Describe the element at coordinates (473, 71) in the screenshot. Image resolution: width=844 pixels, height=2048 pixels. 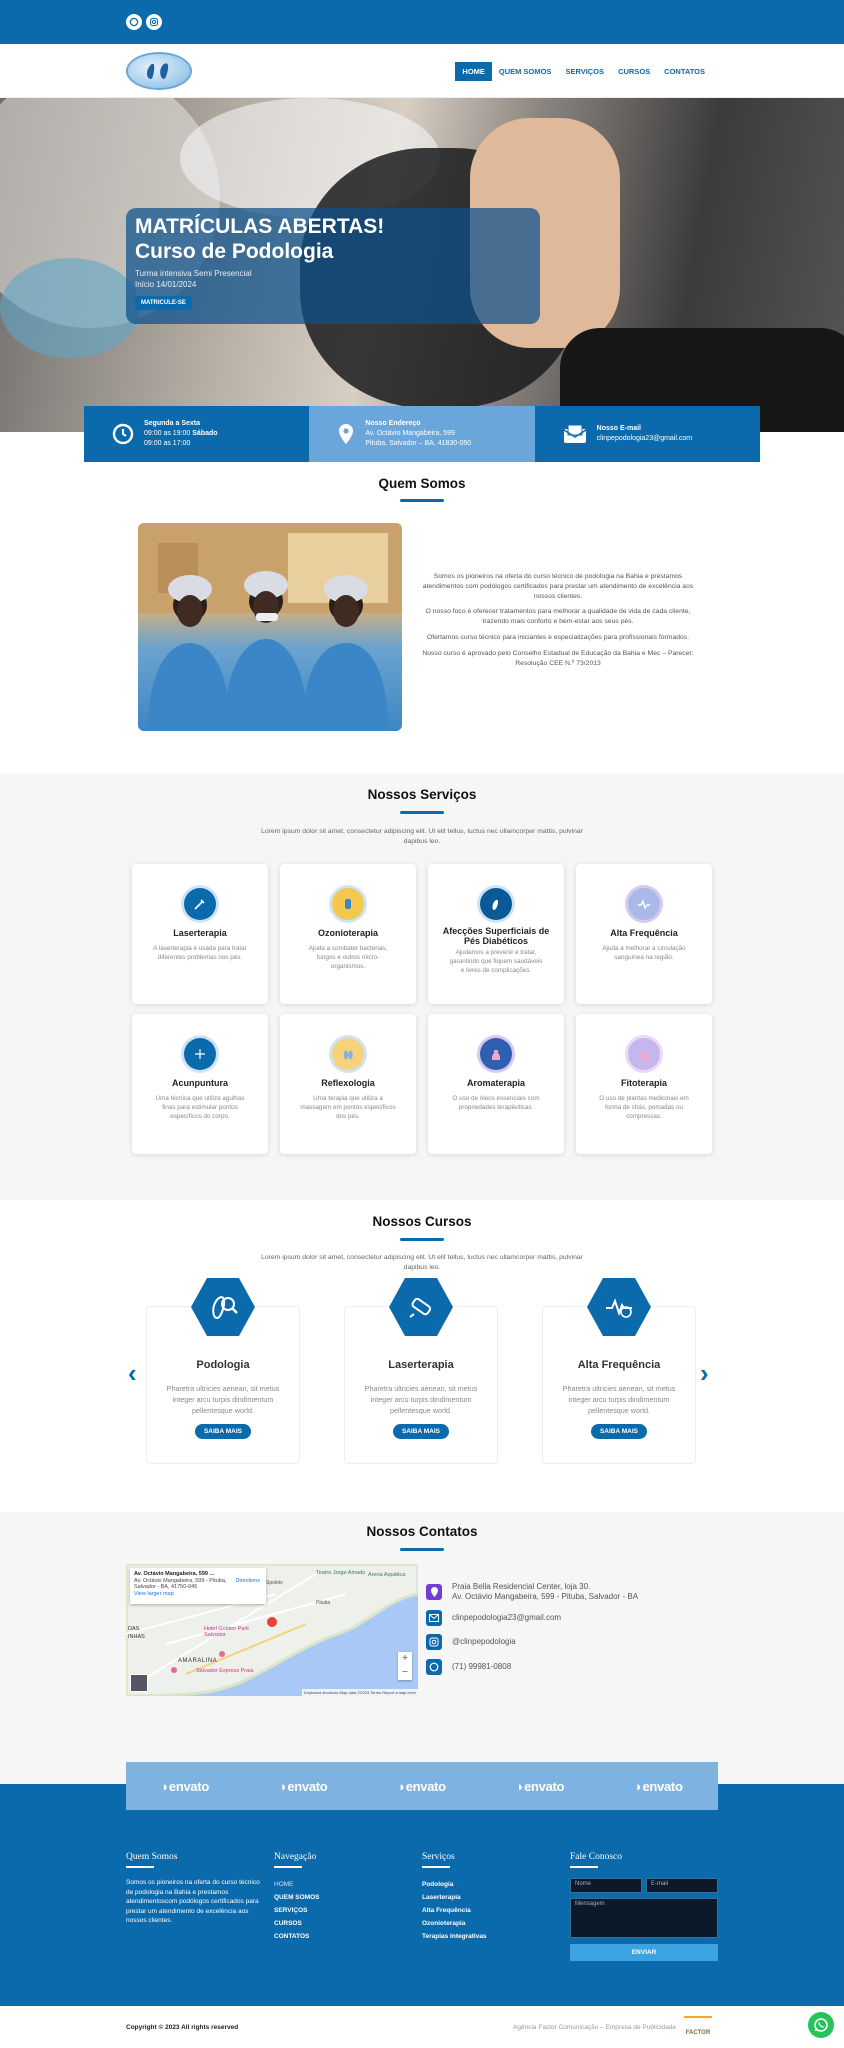
I see `nav-home: HOME` at that location.